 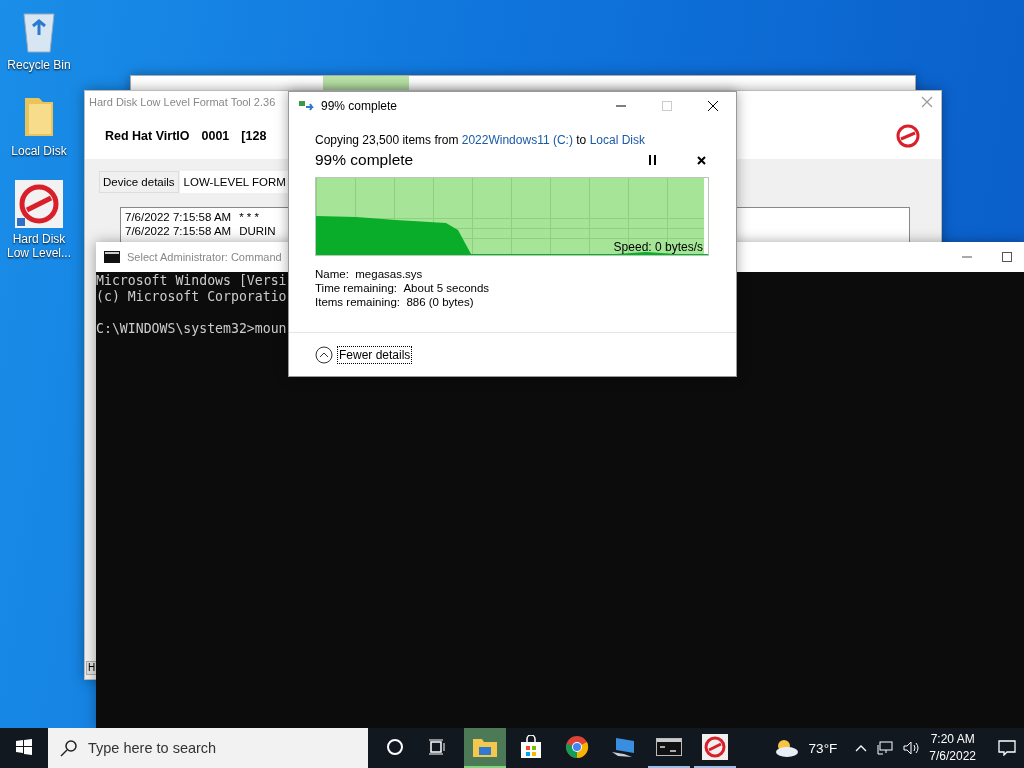 I want to click on cancel-icon, so click(x=701, y=160).